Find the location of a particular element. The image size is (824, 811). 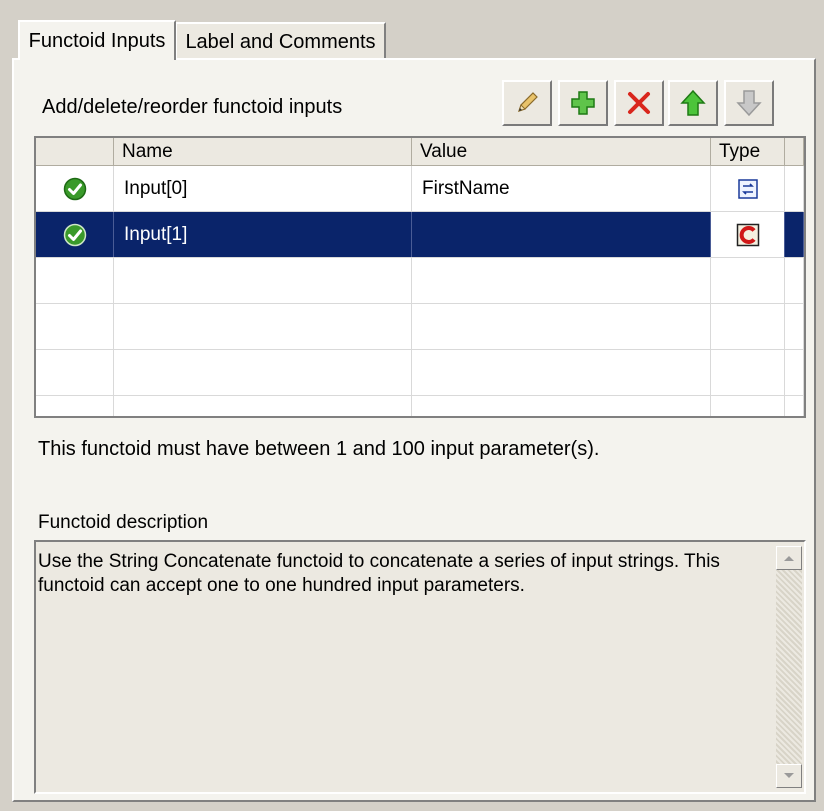

constant-type-icon is located at coordinates (747, 234).